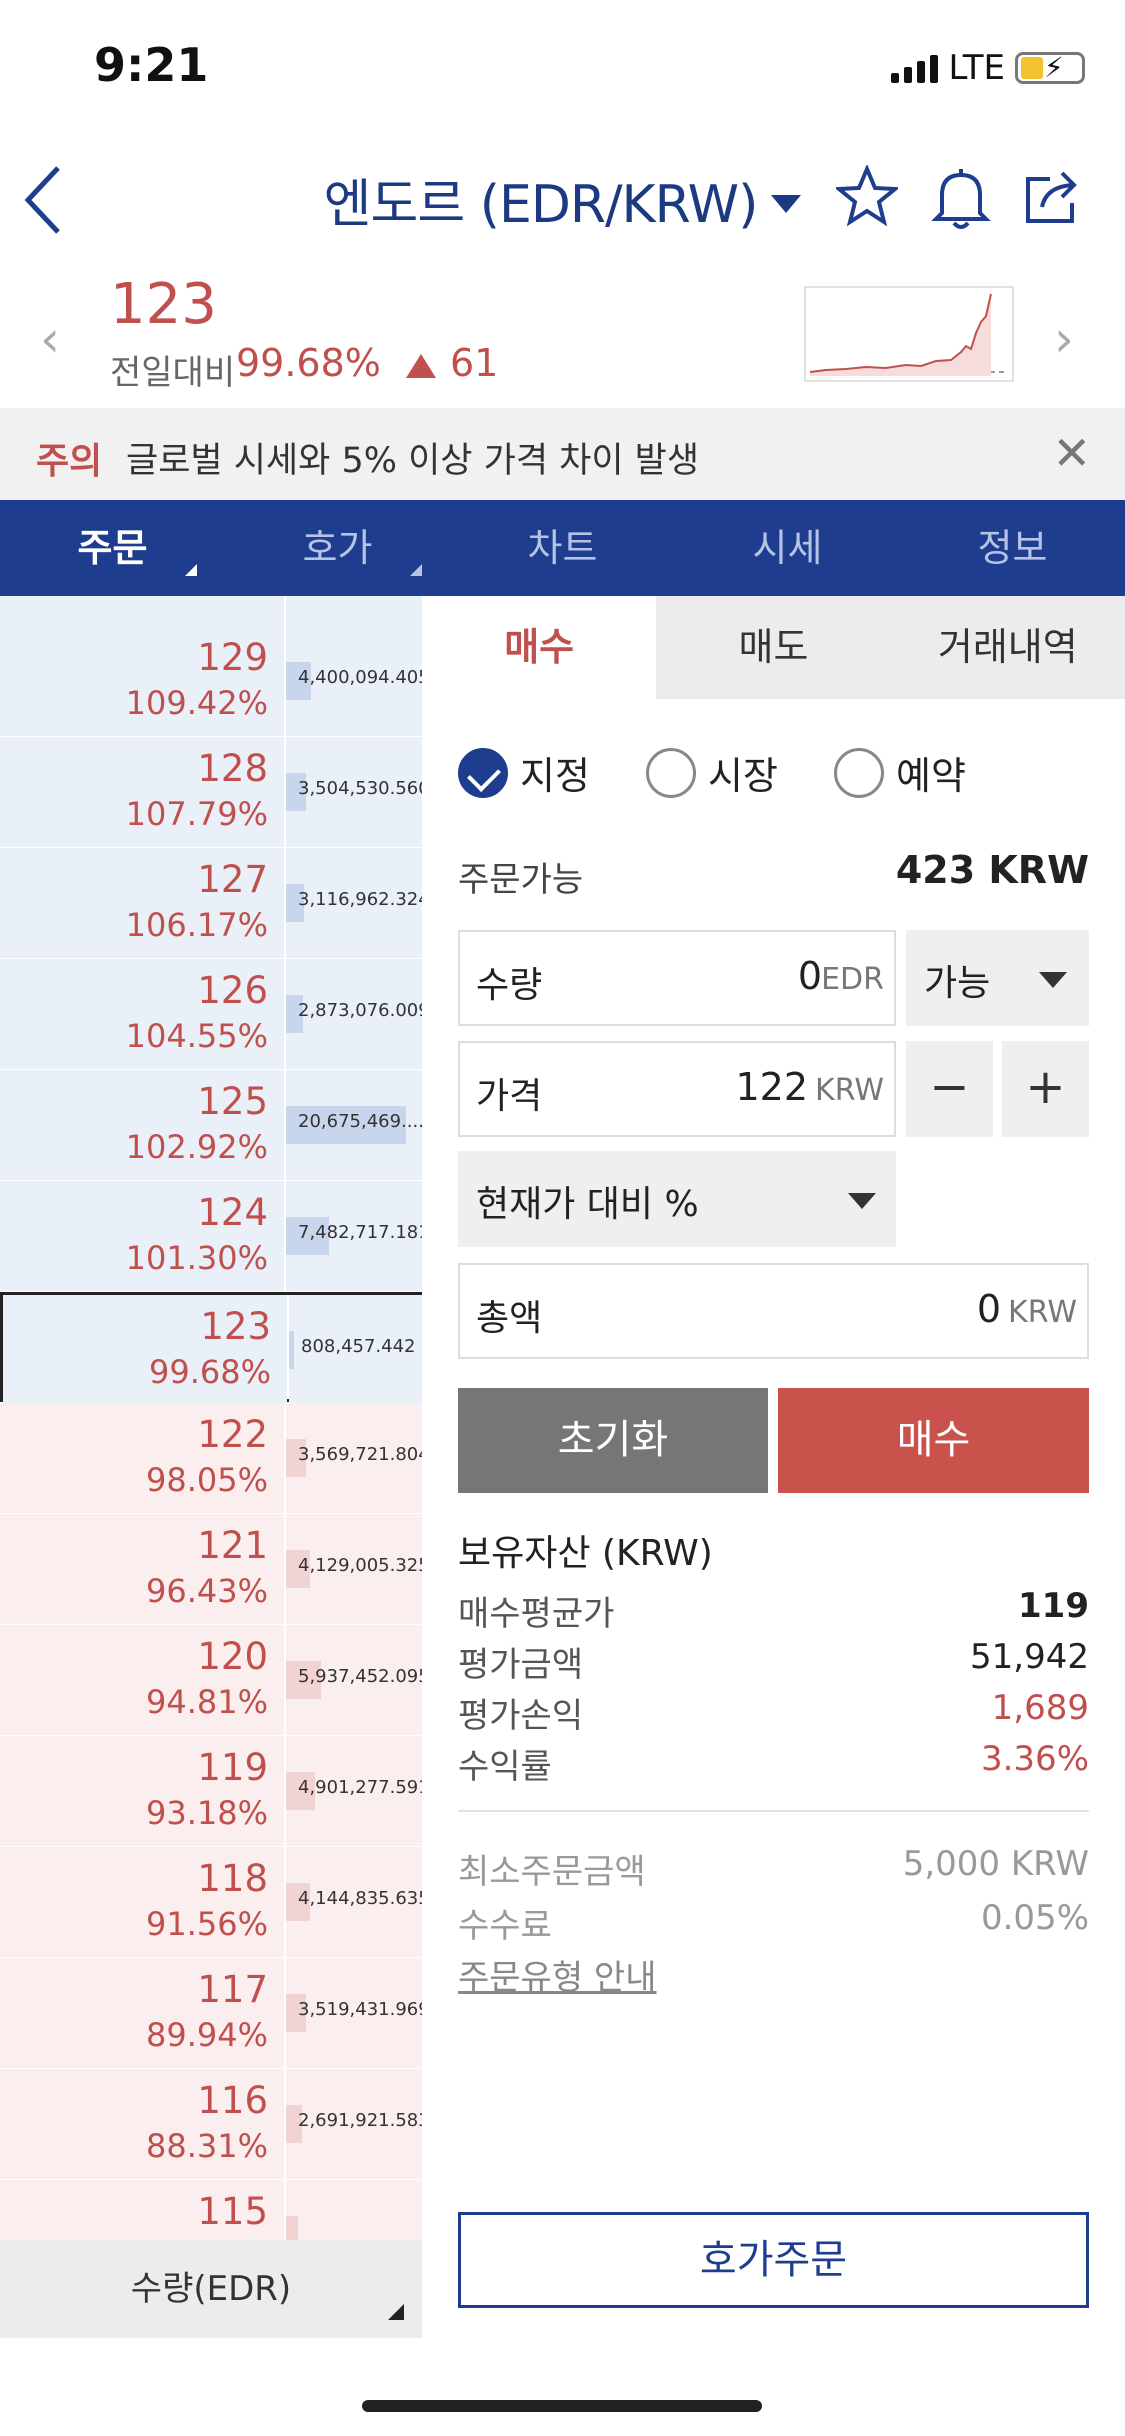 The image size is (1125, 2436). I want to click on total-value: 0, so click(988, 1309).